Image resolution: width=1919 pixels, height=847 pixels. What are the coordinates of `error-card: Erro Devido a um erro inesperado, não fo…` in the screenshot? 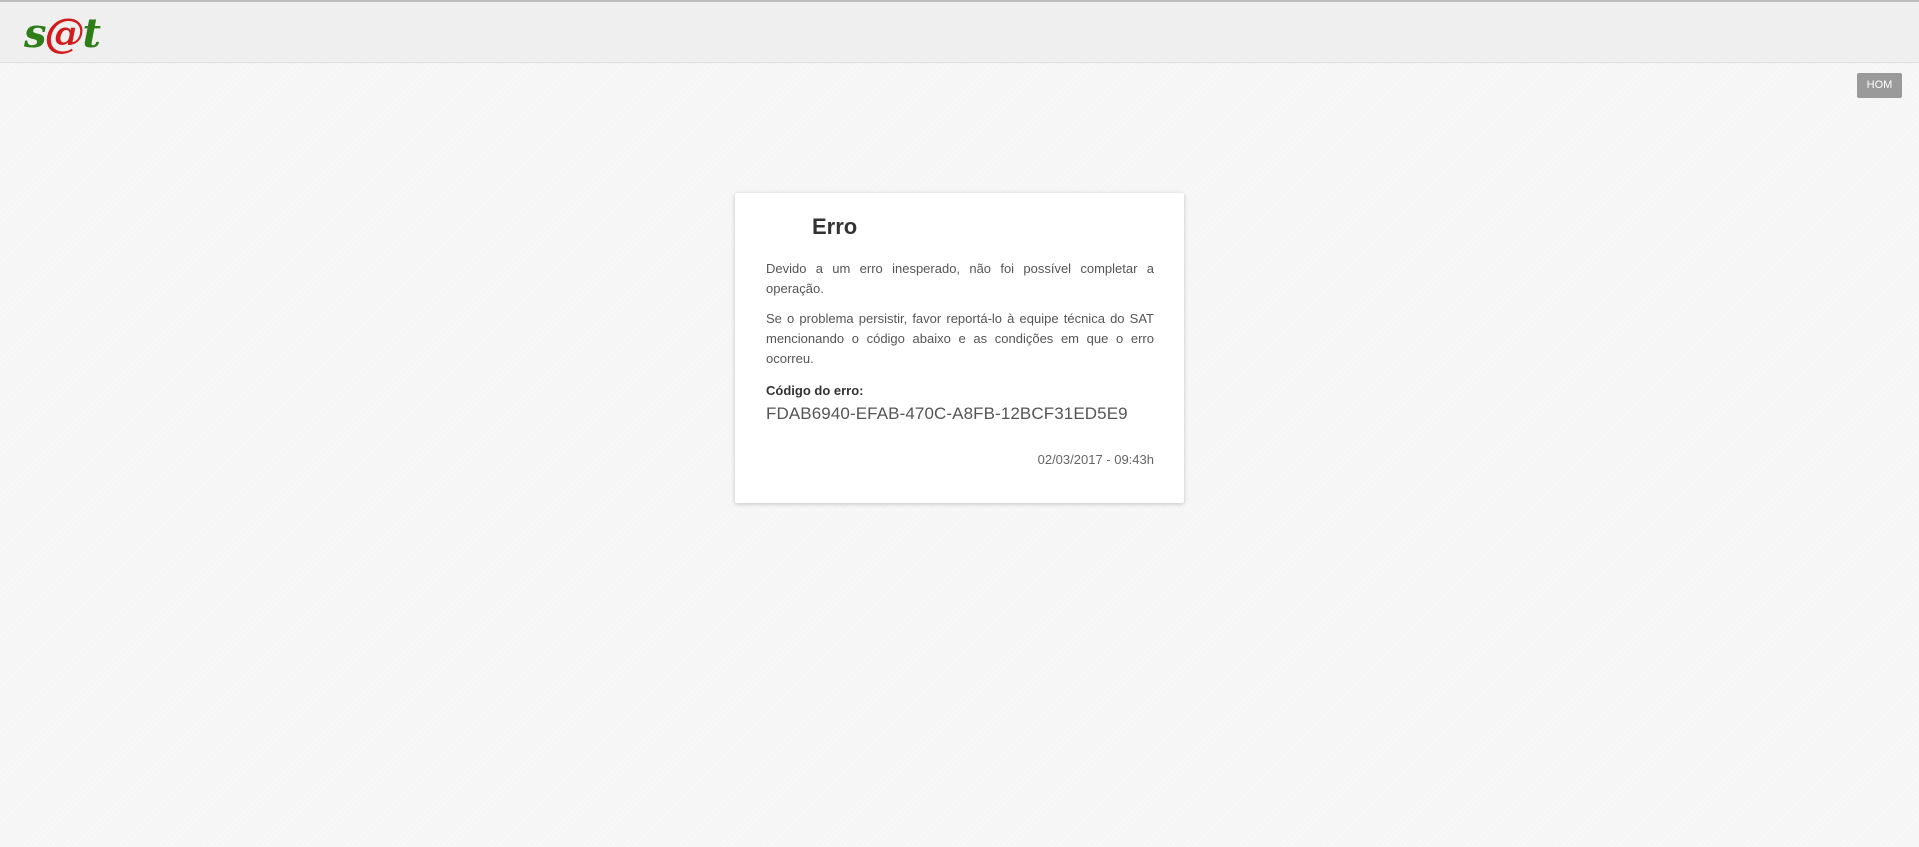 It's located at (959, 348).